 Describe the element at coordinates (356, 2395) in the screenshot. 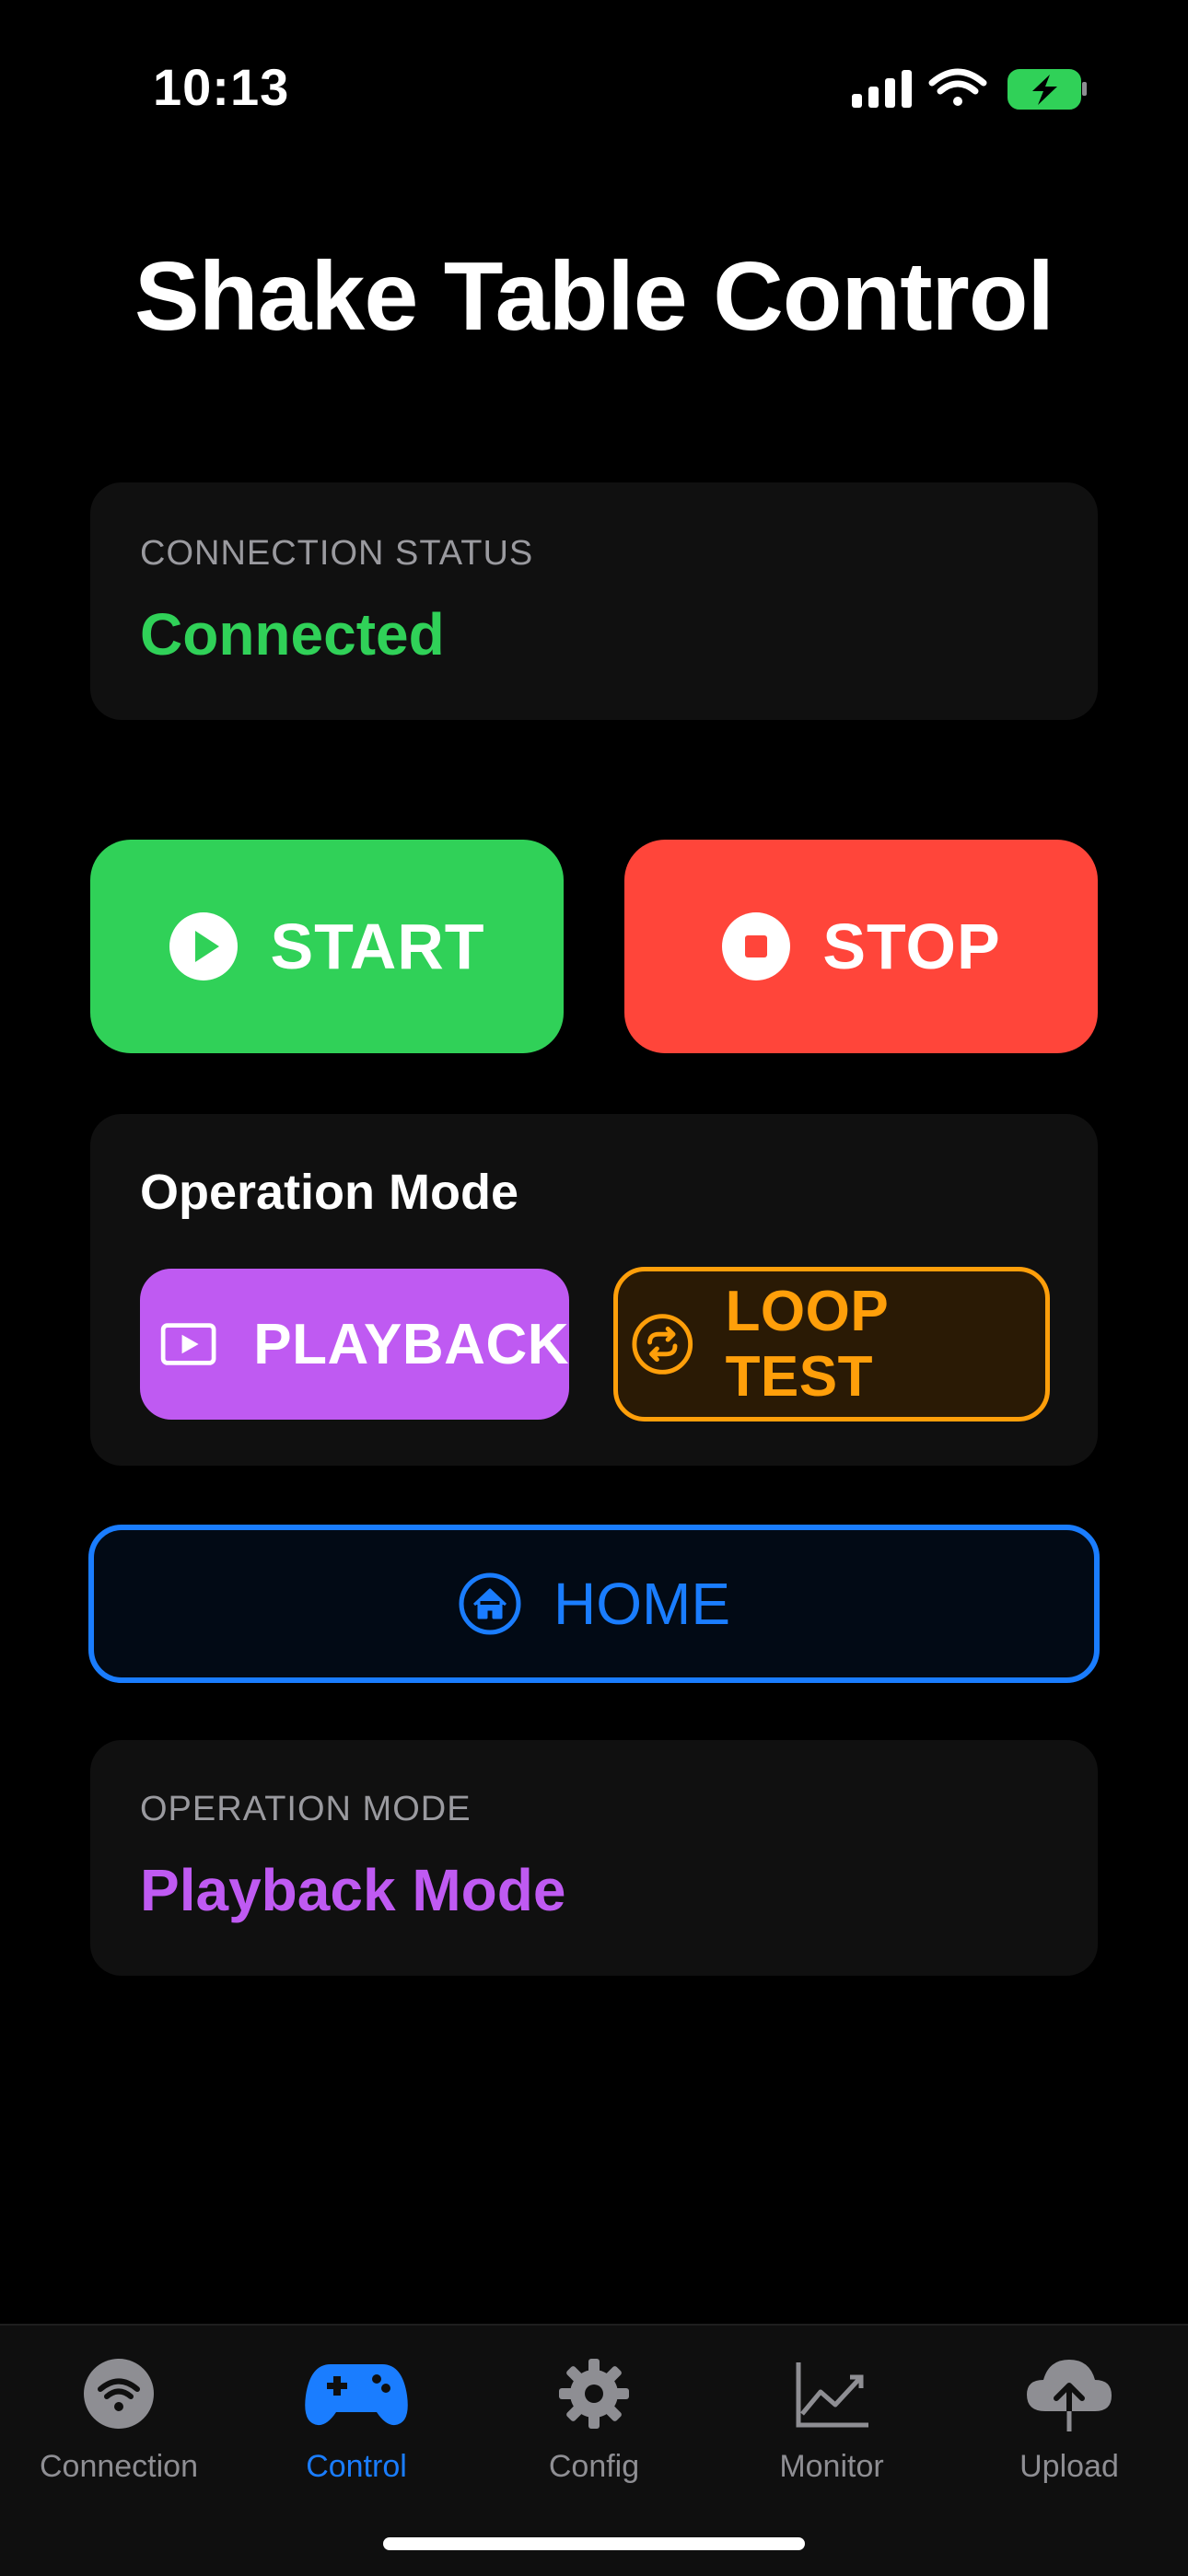

I see `gamecontroller-icon` at that location.